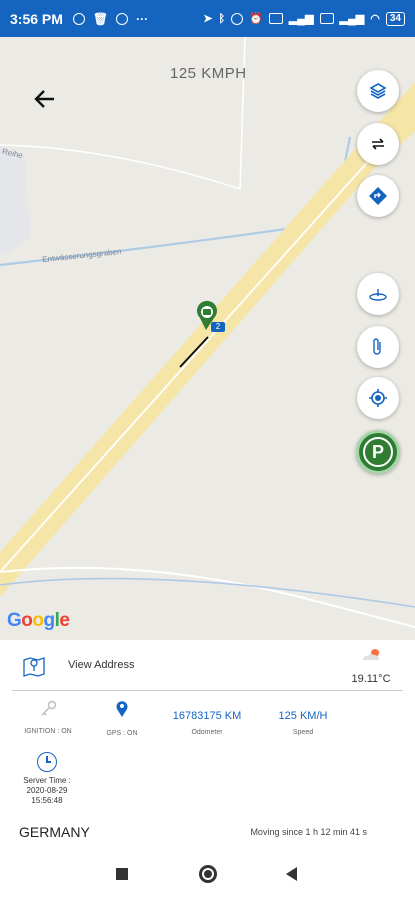 Image resolution: width=415 pixels, height=900 pixels. I want to click on google-logo: Google, so click(38, 620).